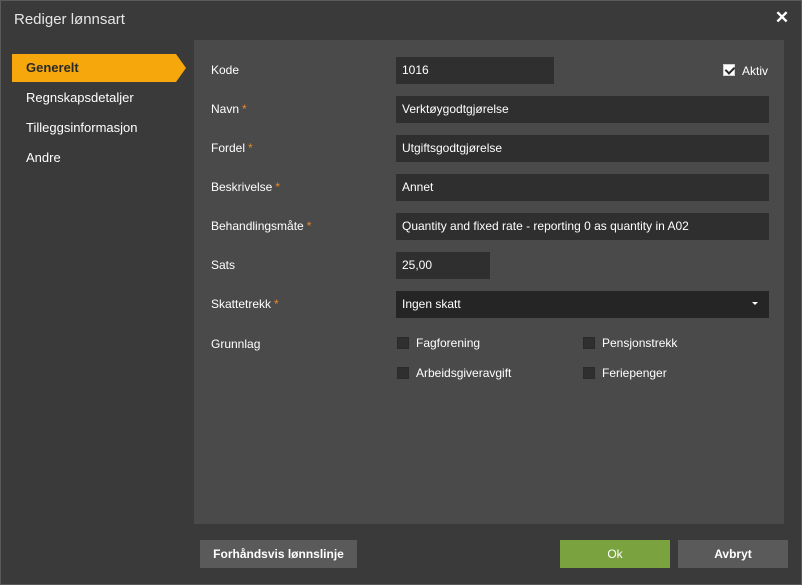  I want to click on aktiv-label: Aktiv, so click(755, 71).